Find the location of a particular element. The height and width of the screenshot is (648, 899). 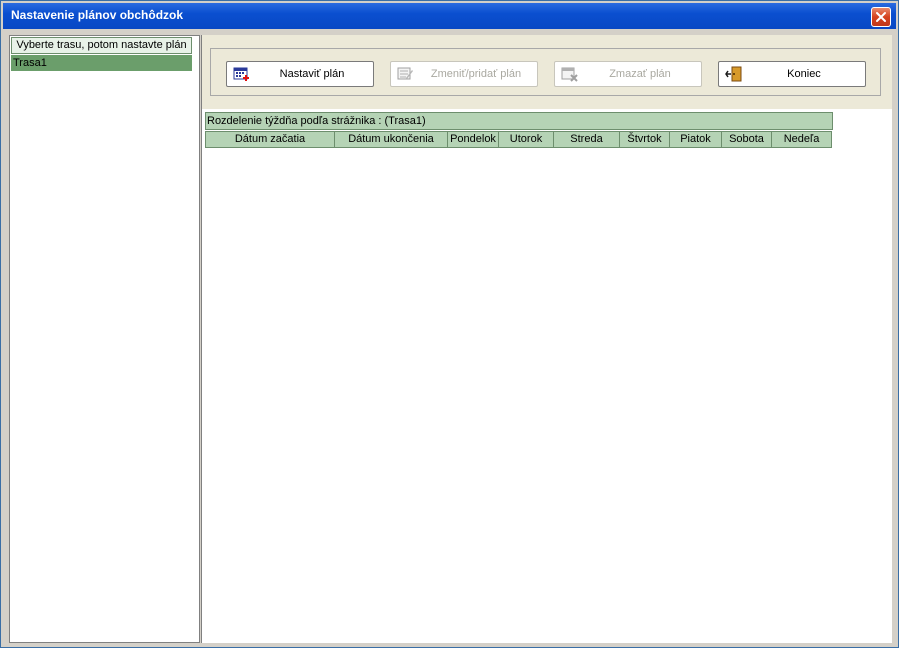

close-icon is located at coordinates (881, 17).